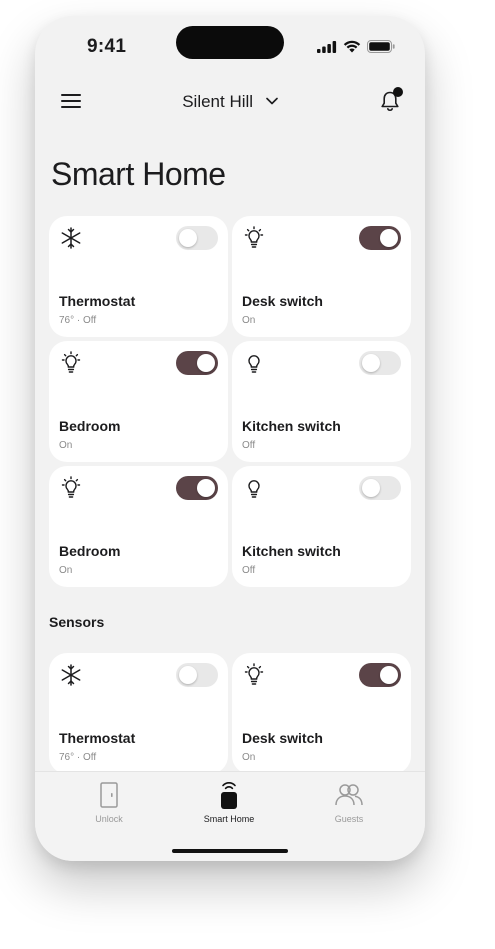 Image resolution: width=495 pixels, height=949 pixels. What do you see at coordinates (229, 795) in the screenshot?
I see `smart-speaker-icon` at bounding box center [229, 795].